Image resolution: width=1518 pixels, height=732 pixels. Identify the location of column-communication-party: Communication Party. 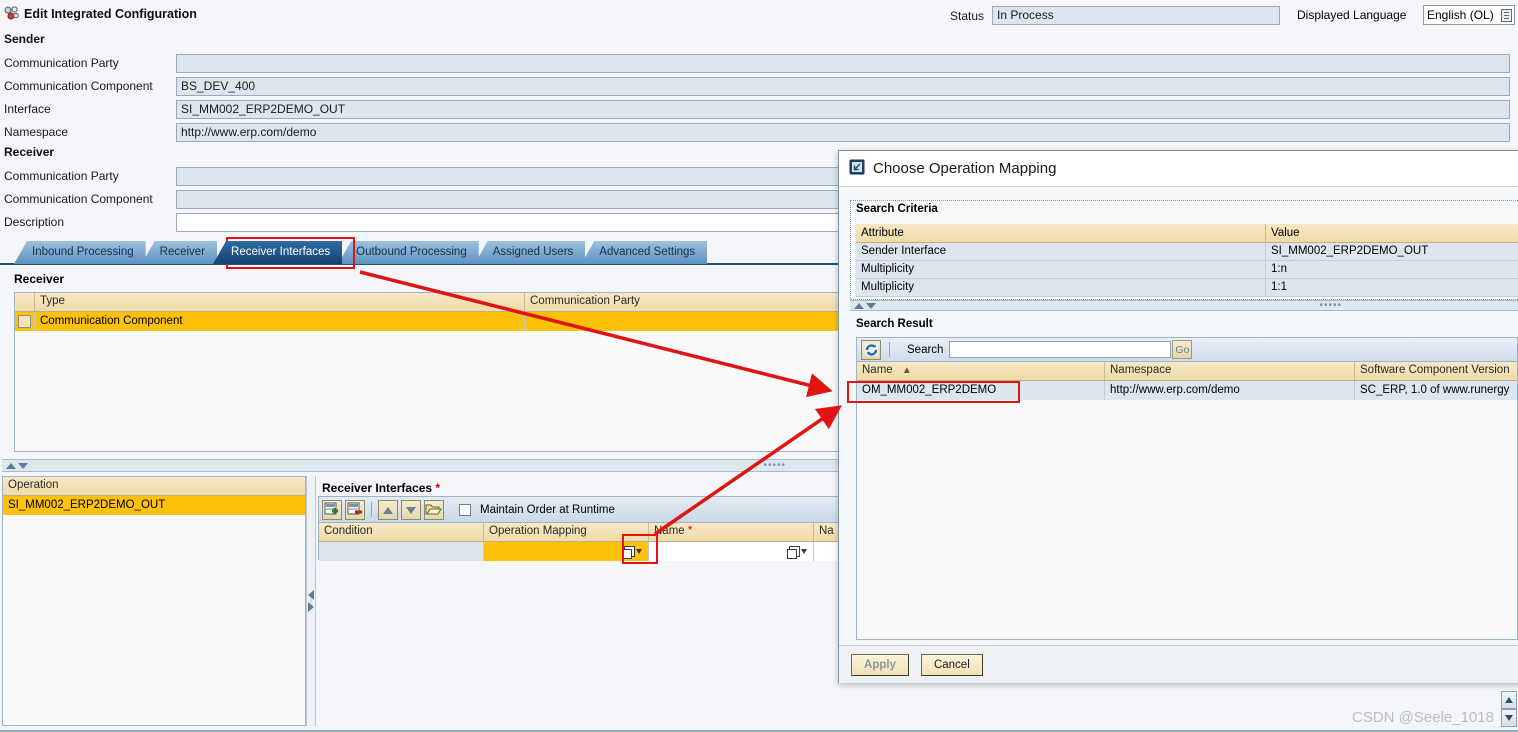
(685, 302).